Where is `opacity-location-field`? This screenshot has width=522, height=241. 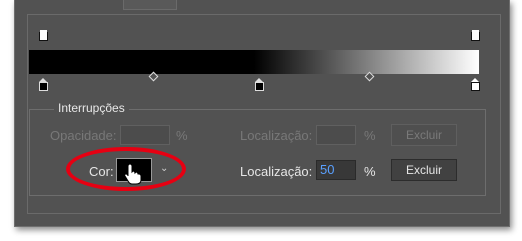
opacity-location-field is located at coordinates (336, 135).